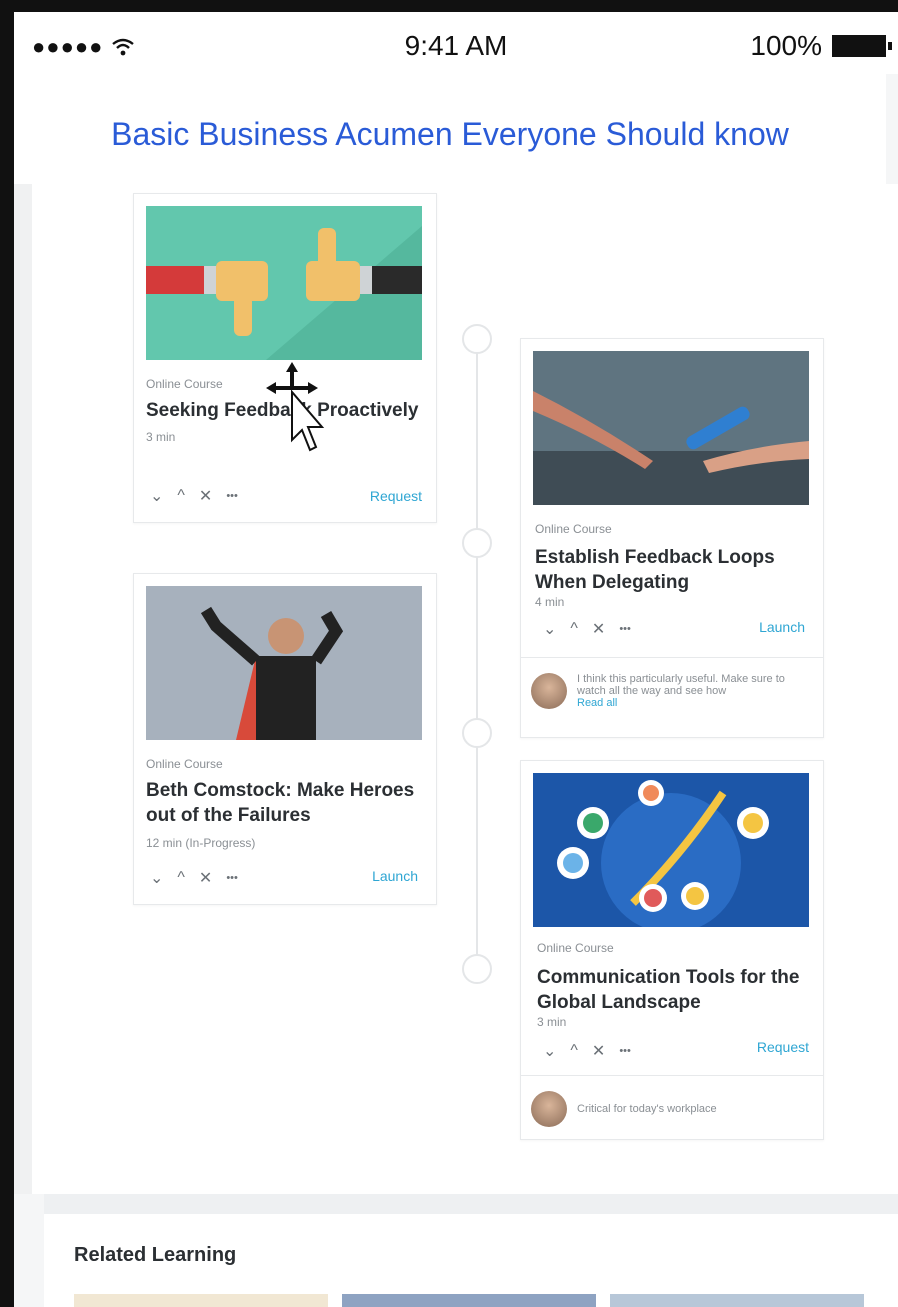  I want to click on related-learning-section: Related Learning, so click(471, 1260).